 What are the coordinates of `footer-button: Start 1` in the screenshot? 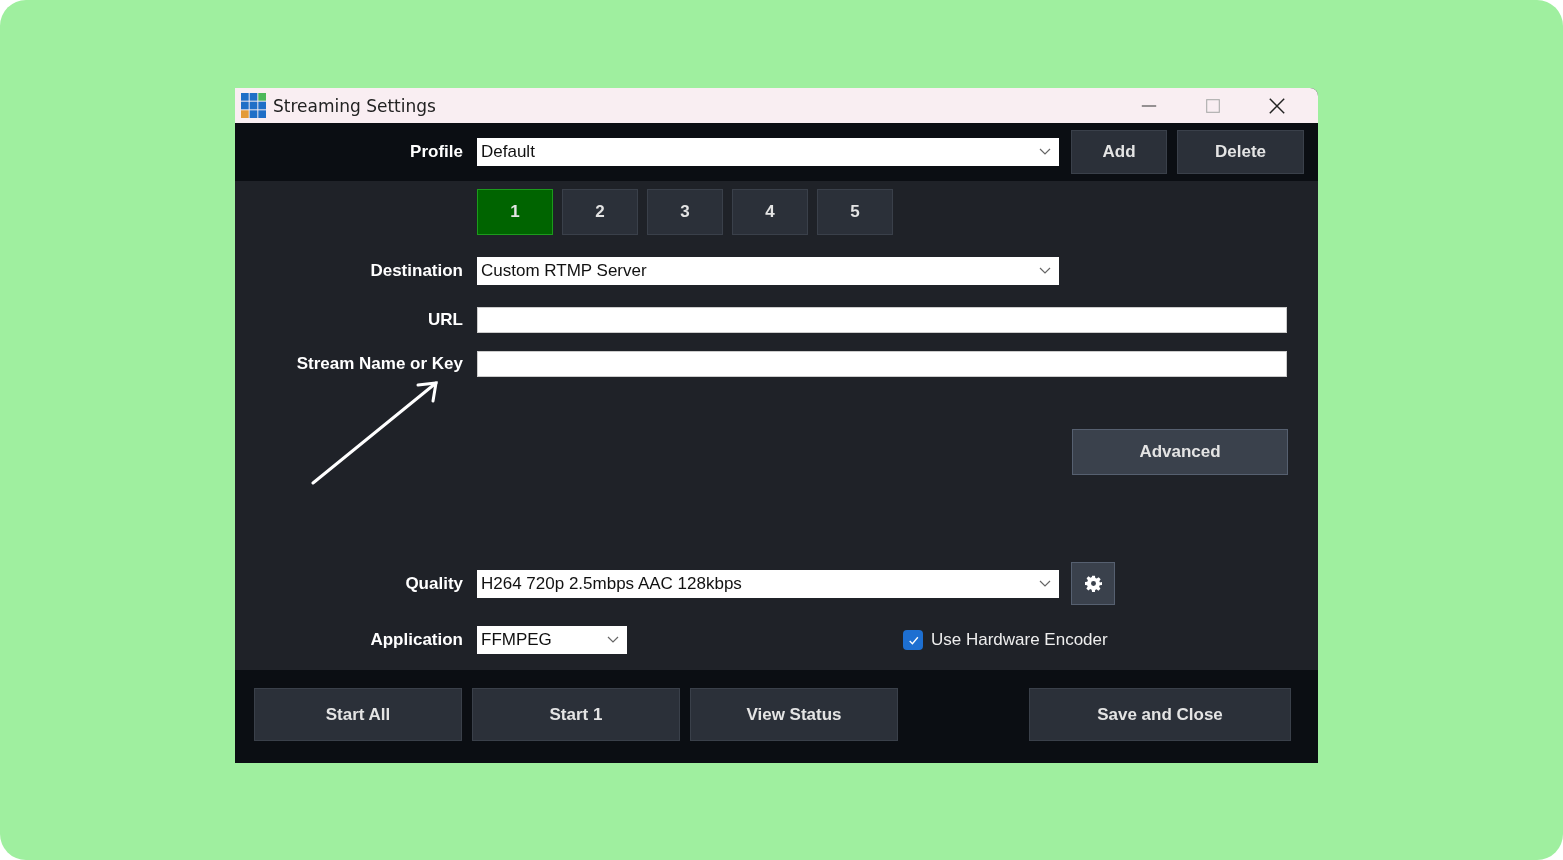 It's located at (576, 714).